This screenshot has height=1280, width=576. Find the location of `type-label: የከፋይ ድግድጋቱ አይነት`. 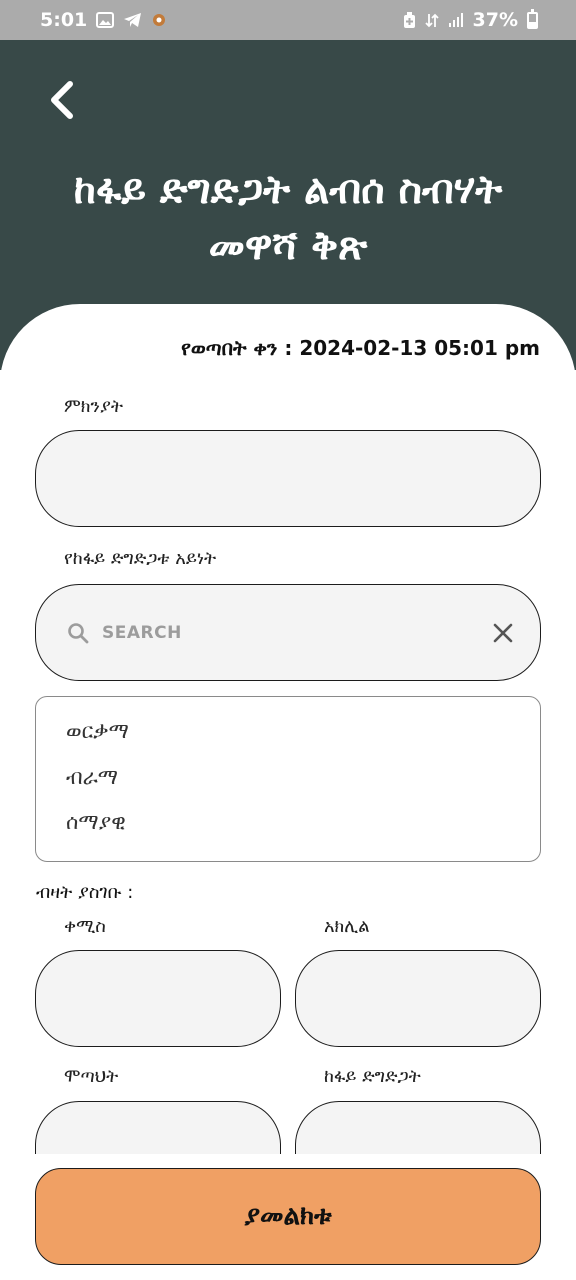

type-label: የከፋይ ድግድጋቱ አይነት is located at coordinates (140, 558).